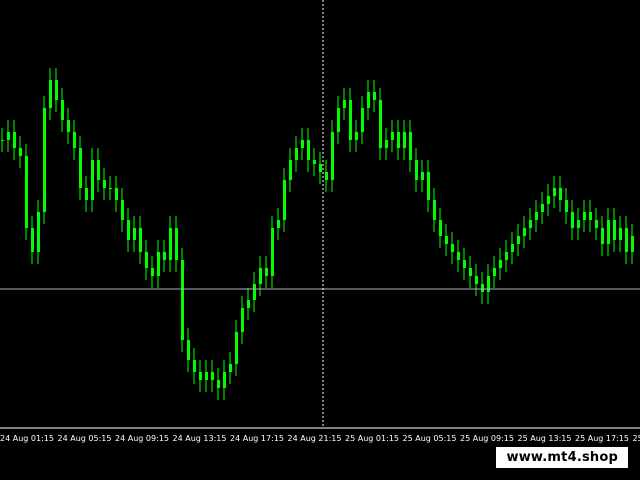 The height and width of the screenshot is (480, 640). I want to click on time-tick-label: 25, so click(636, 438).